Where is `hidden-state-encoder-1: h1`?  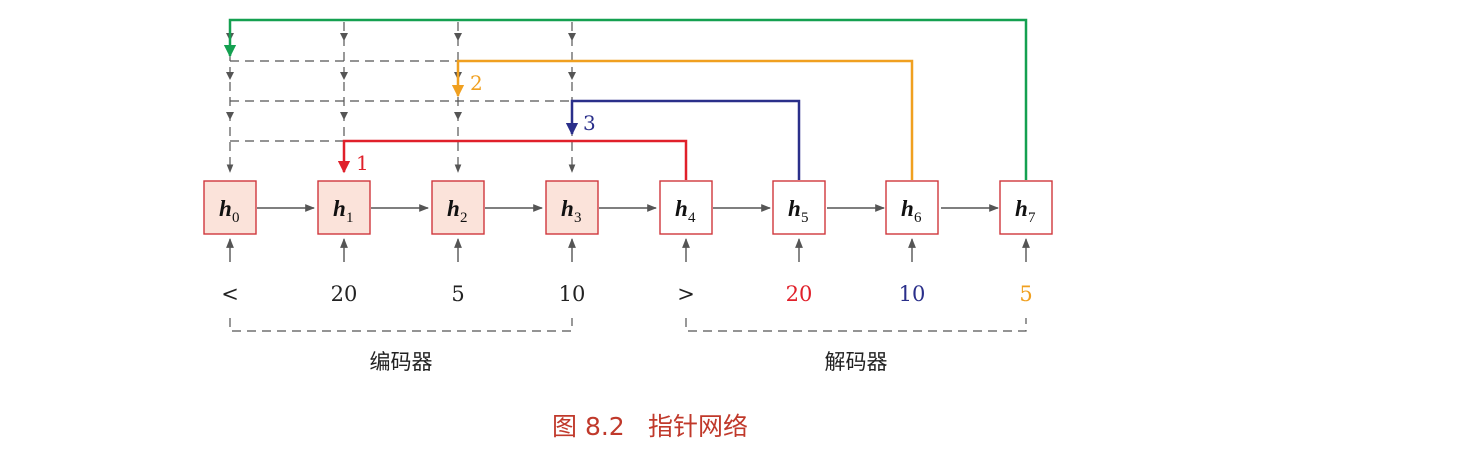
hidden-state-encoder-1: h1 is located at coordinates (344, 207).